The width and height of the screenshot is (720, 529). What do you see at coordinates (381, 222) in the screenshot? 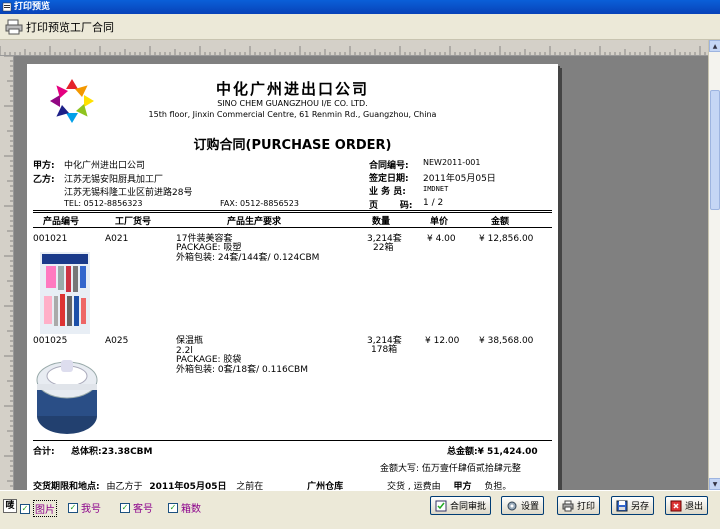
I see `col-quantity: 数量` at bounding box center [381, 222].